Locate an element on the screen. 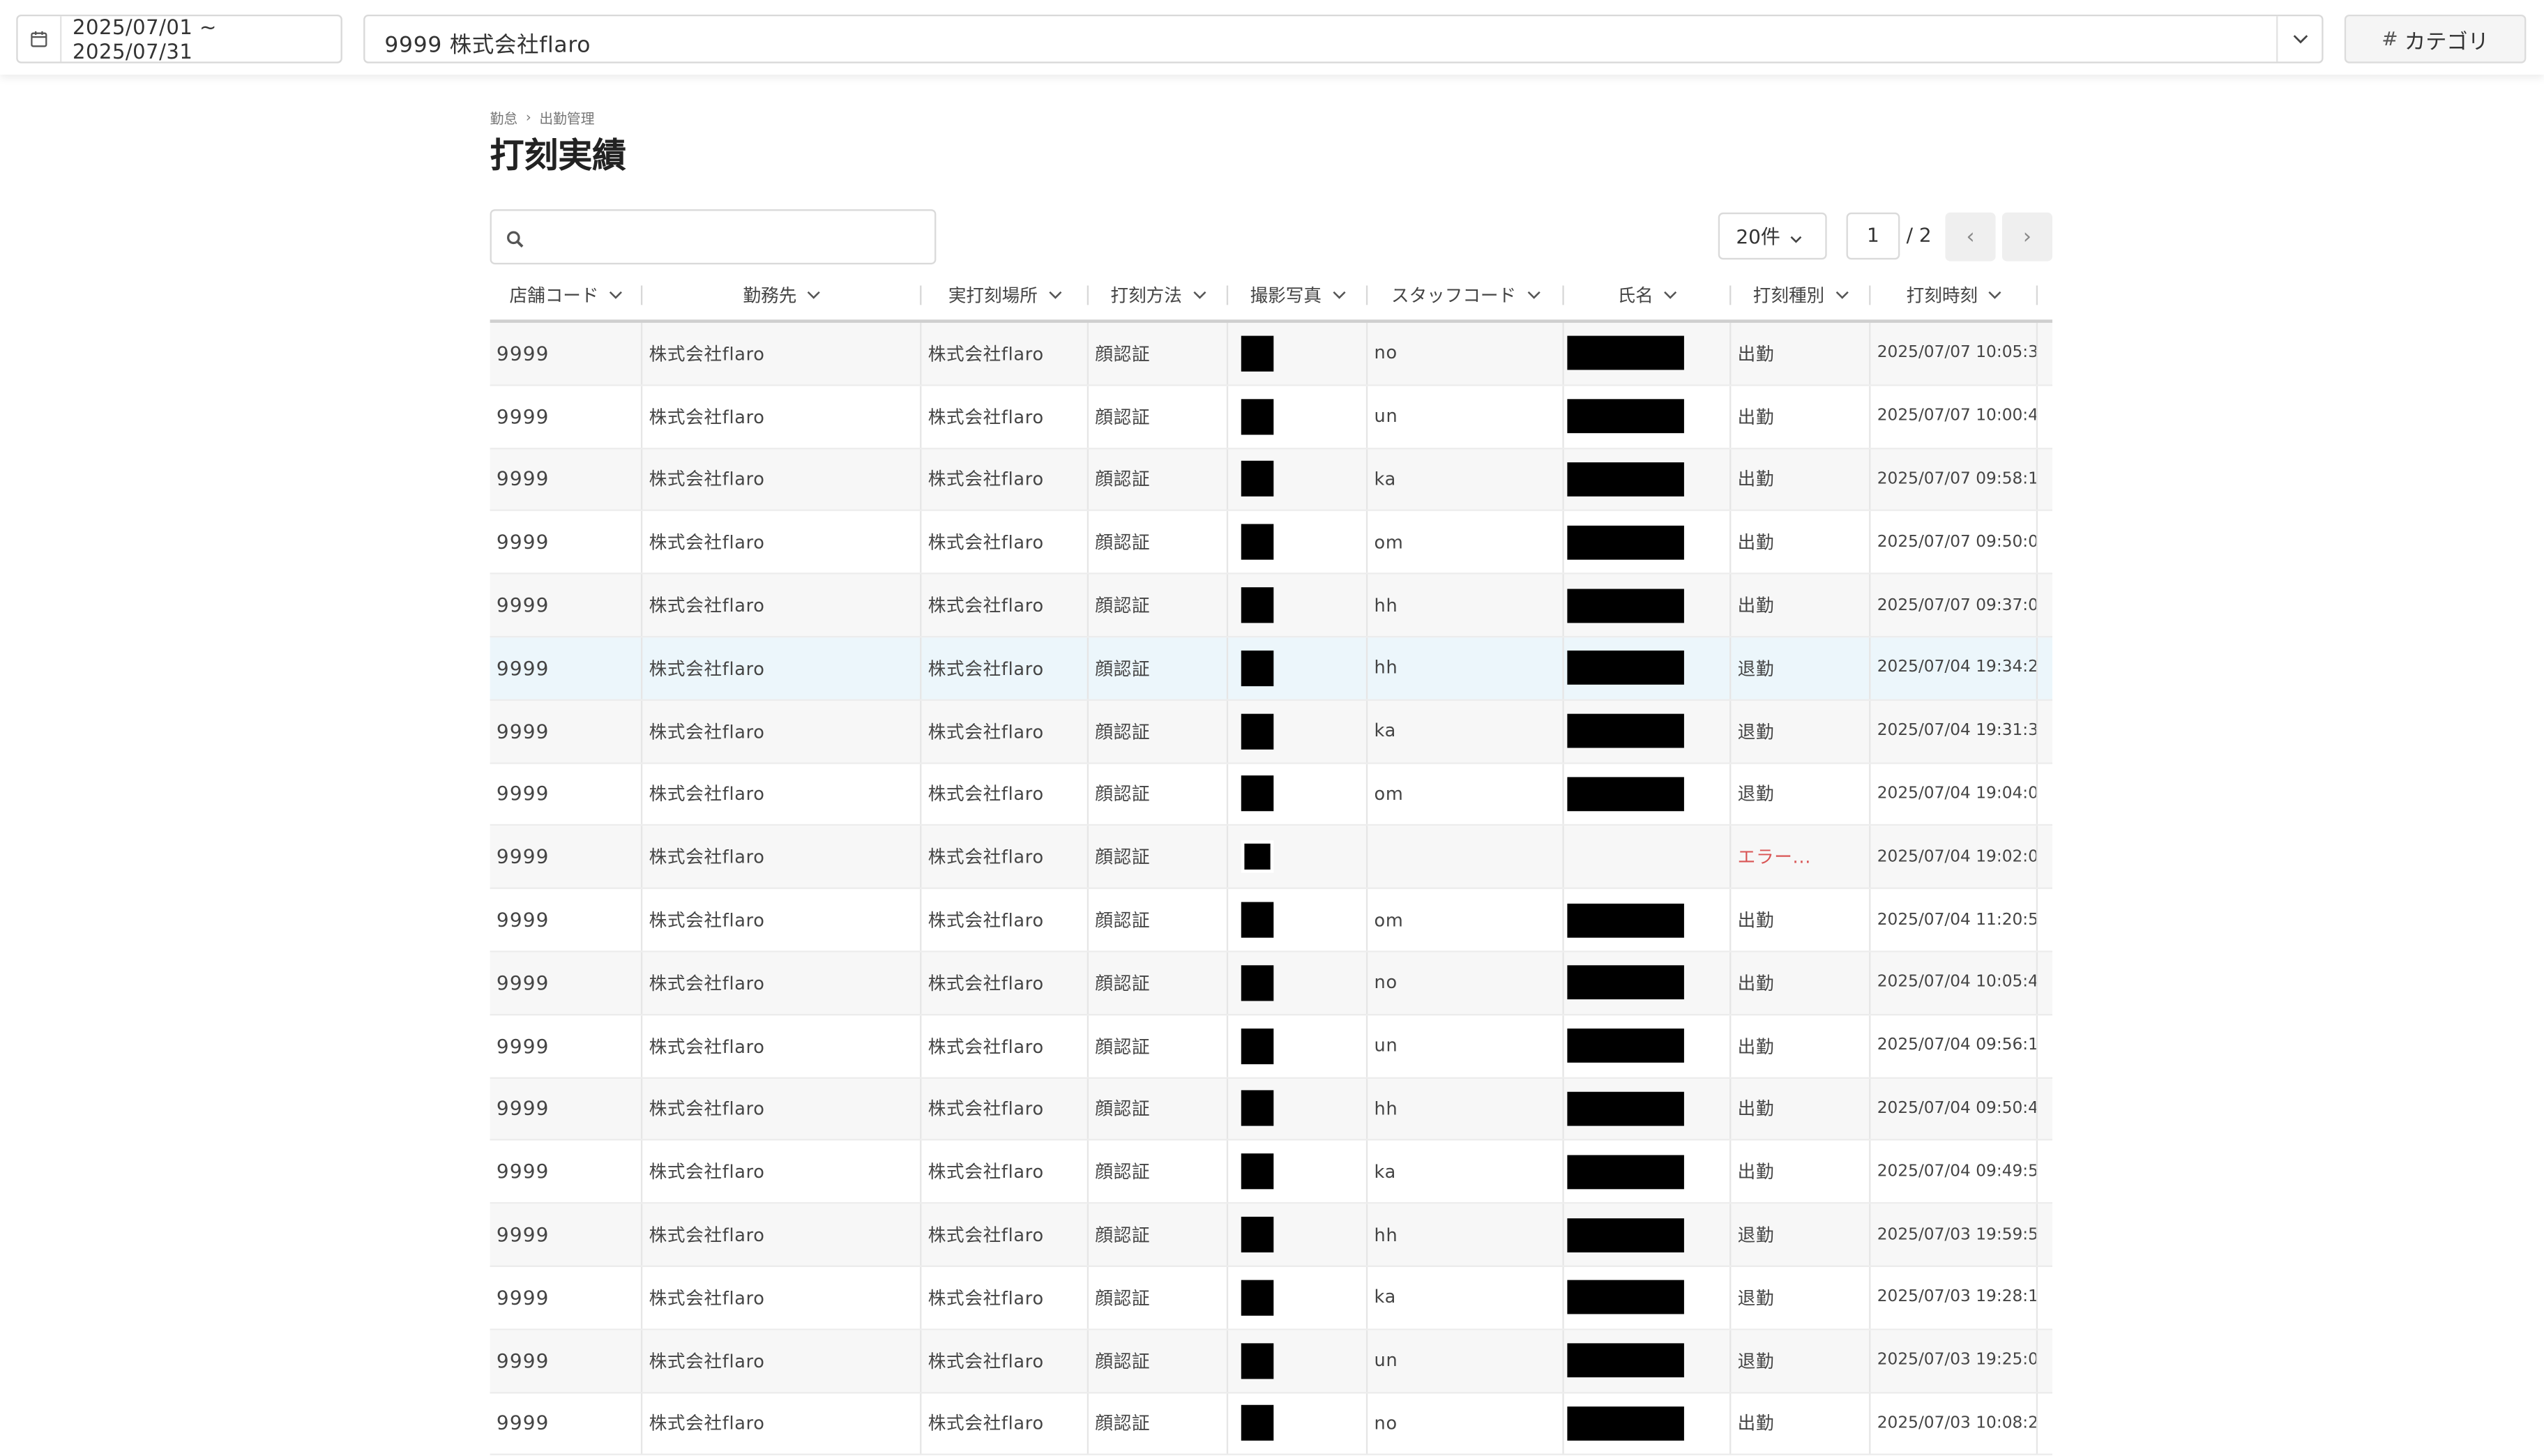 The width and height of the screenshot is (2544, 1456). calendar-icon is located at coordinates (39, 39).